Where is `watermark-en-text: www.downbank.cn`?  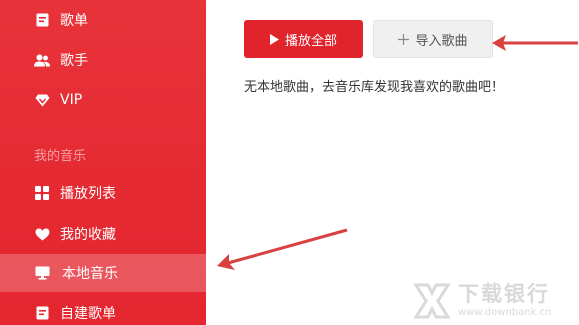 watermark-en-text: www.downbank.cn is located at coordinates (505, 312).